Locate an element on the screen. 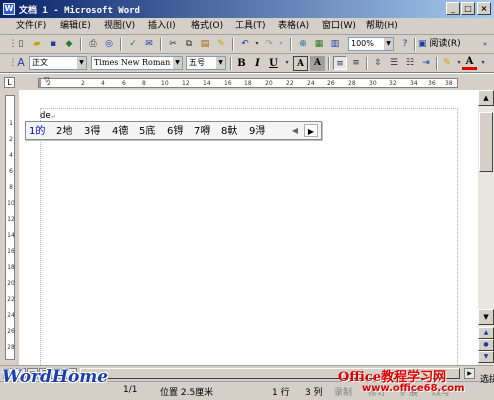 The image size is (494, 400). ime-candidate: 8軑 is located at coordinates (229, 131).